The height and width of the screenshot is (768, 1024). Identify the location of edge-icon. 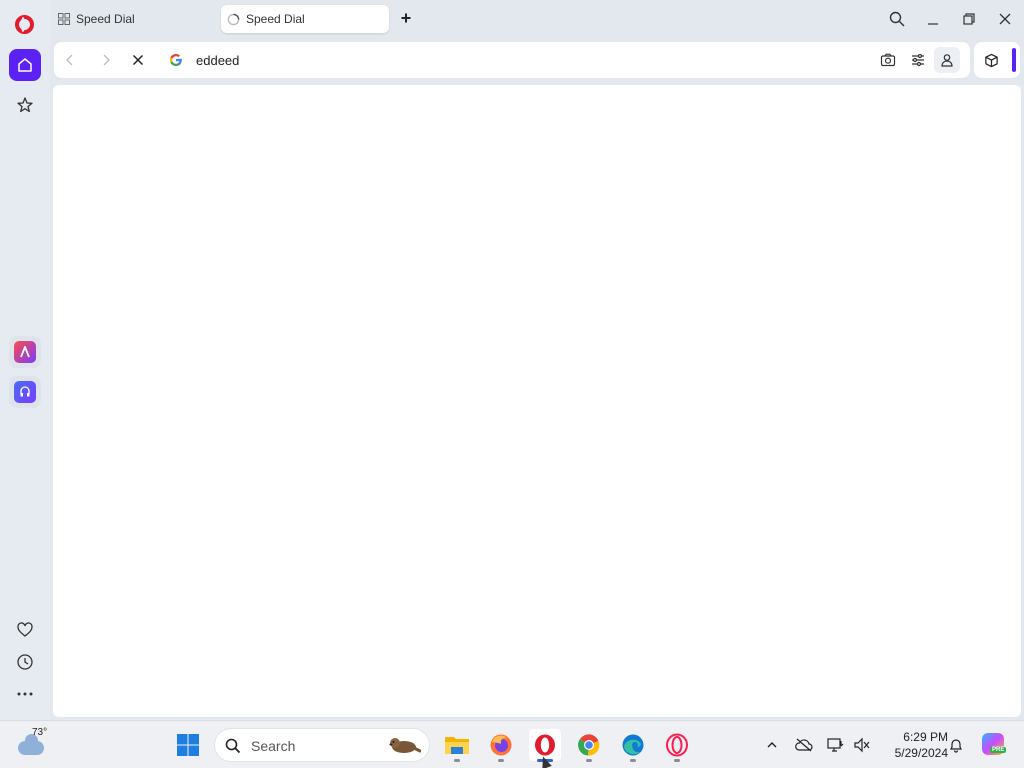
(633, 745).